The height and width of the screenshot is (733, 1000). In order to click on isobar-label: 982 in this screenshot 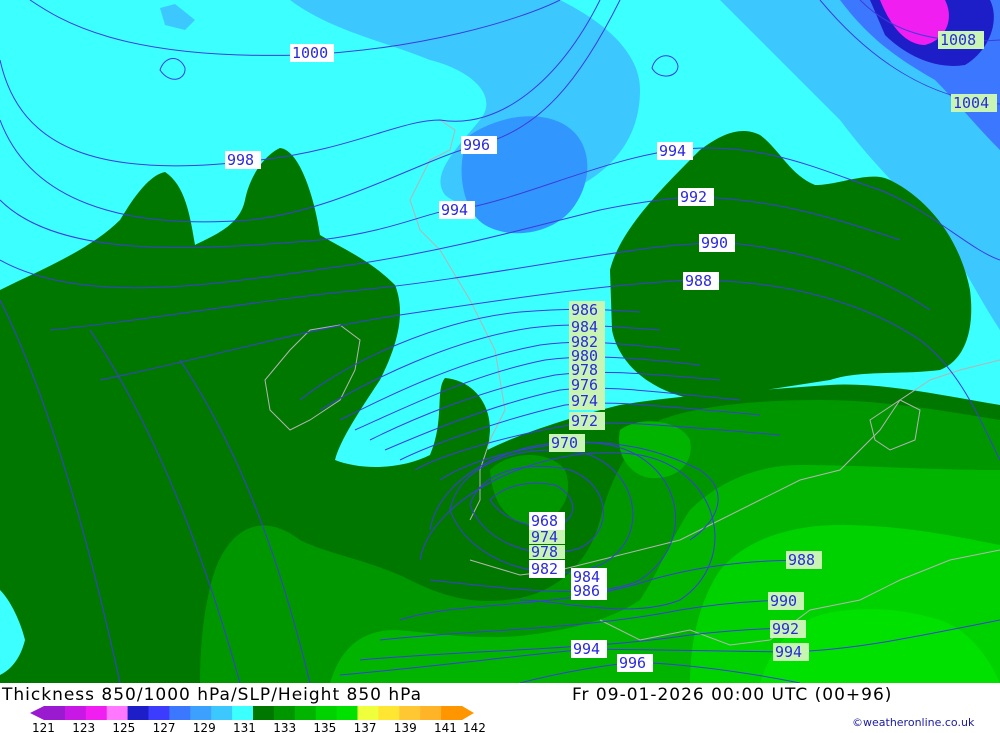, I will do `click(547, 569)`.